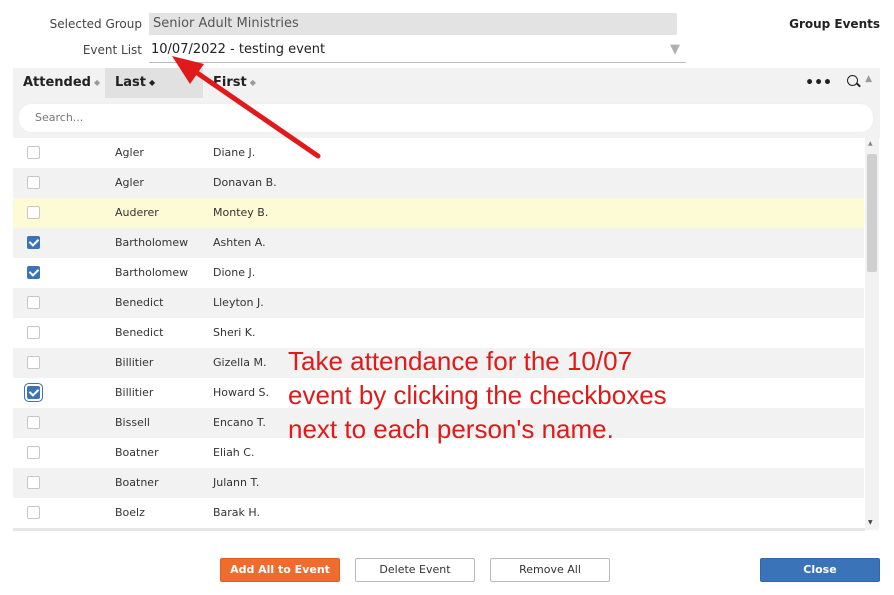 This screenshot has height=595, width=894. What do you see at coordinates (675, 50) in the screenshot?
I see `chevron-down-icon: ▼` at bounding box center [675, 50].